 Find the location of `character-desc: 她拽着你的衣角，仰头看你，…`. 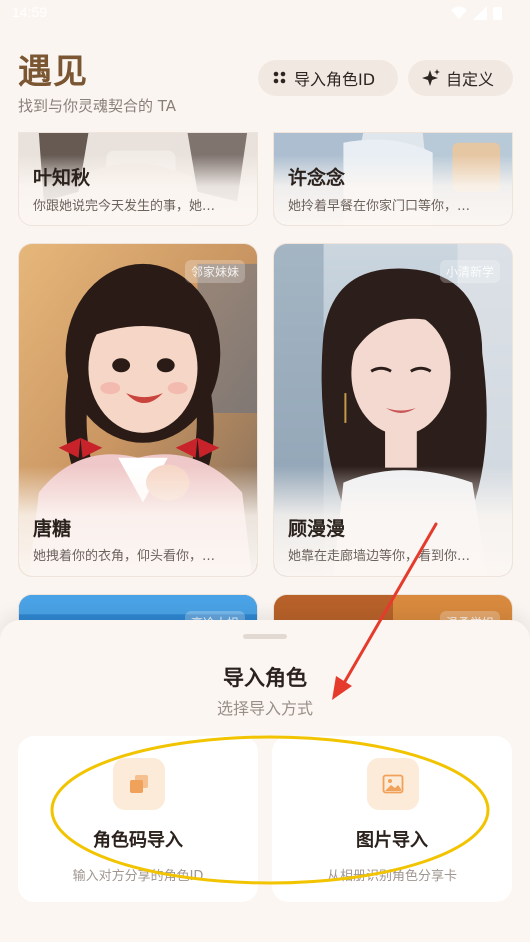

character-desc: 她拽着你的衣角，仰头看你，… is located at coordinates (124, 556).